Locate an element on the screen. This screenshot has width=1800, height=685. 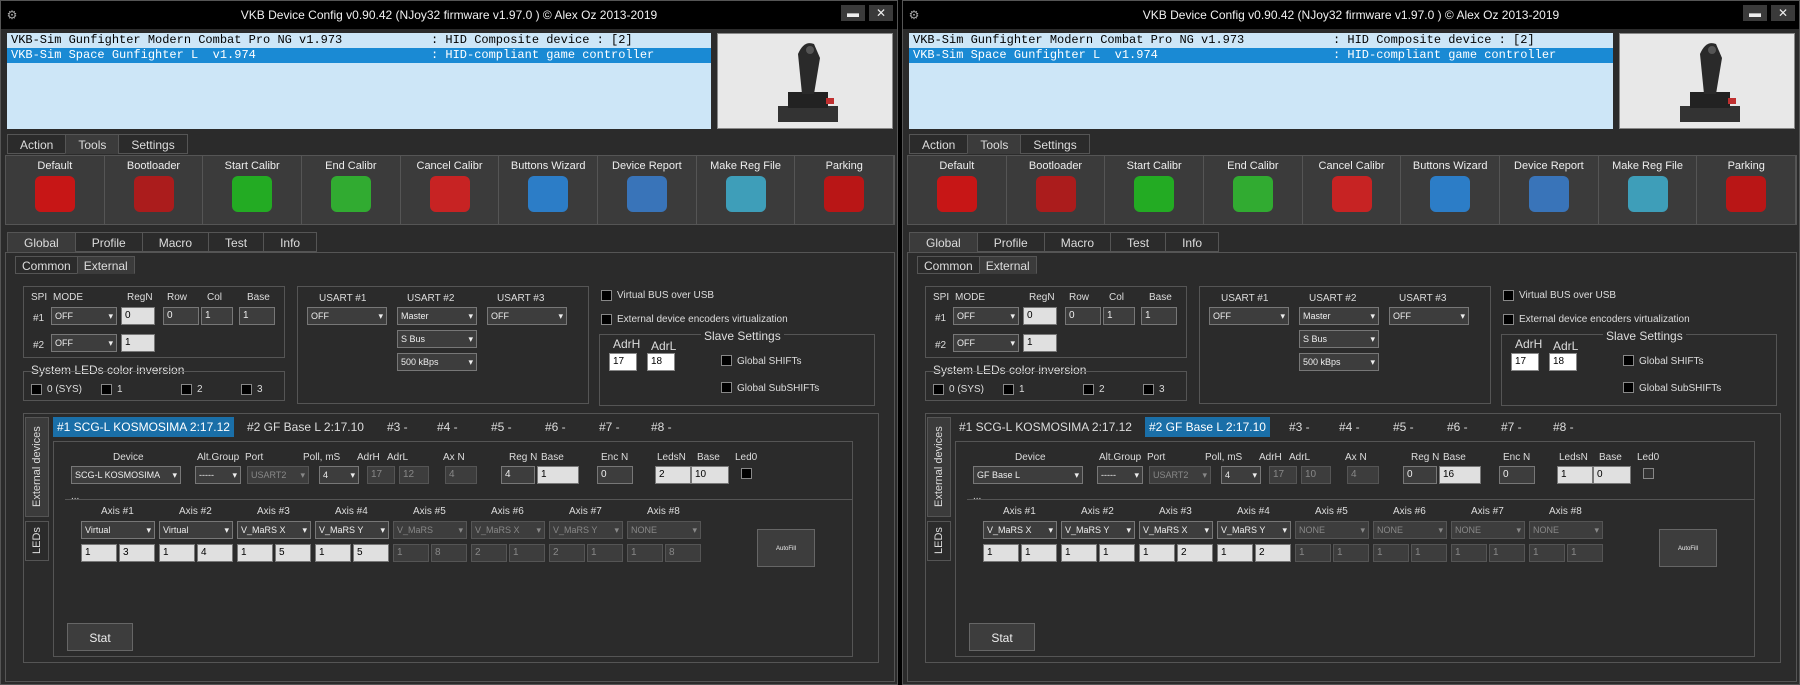
base-stepper: 1 is located at coordinates (558, 475).